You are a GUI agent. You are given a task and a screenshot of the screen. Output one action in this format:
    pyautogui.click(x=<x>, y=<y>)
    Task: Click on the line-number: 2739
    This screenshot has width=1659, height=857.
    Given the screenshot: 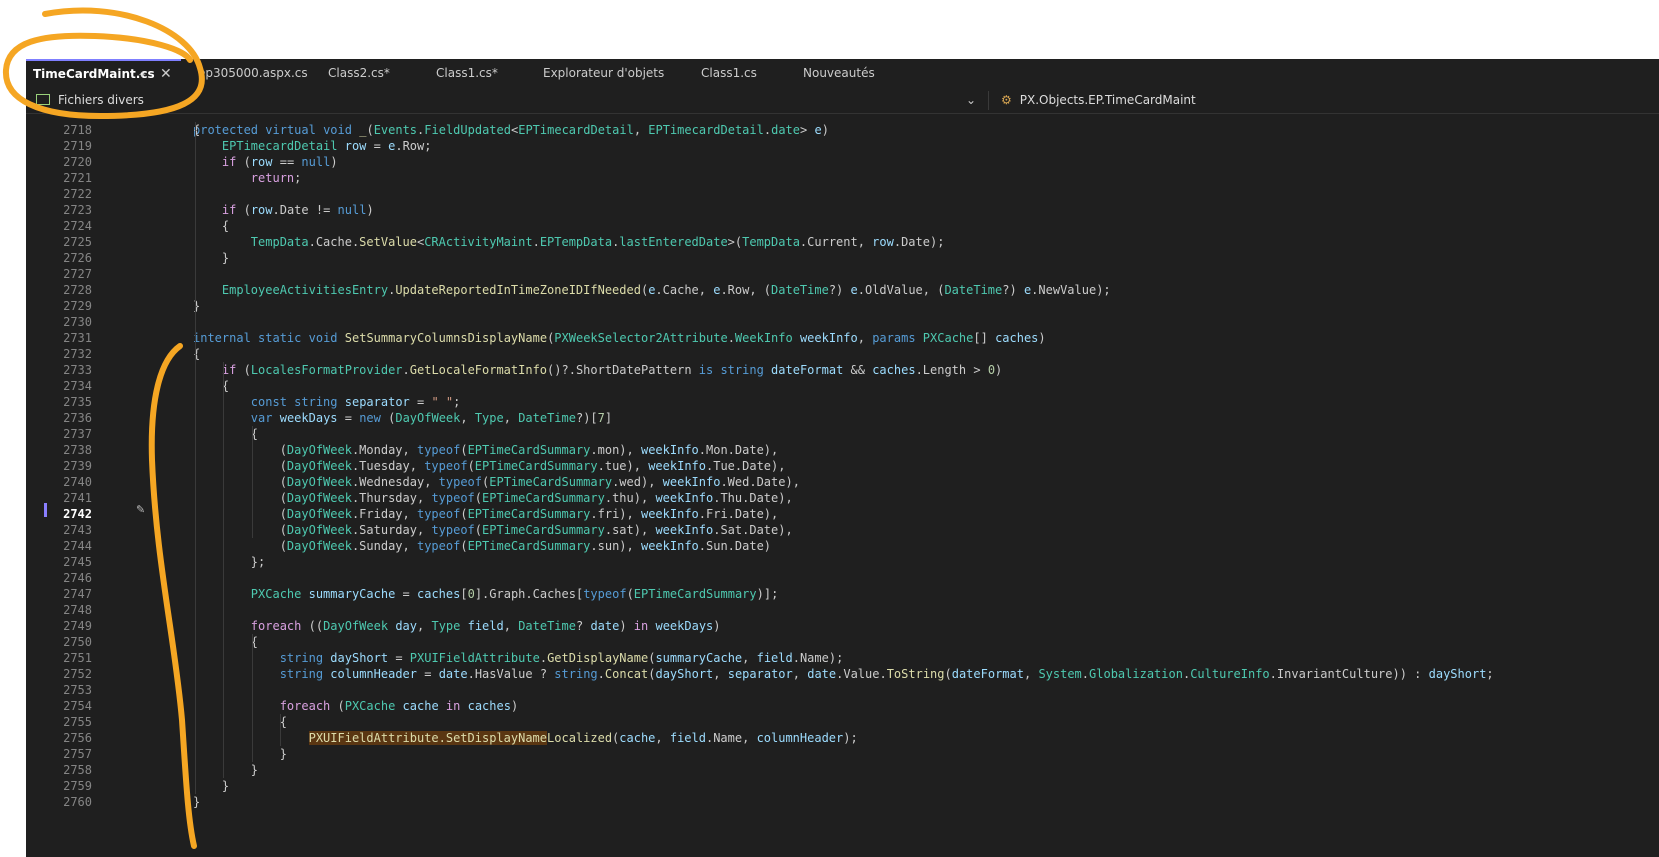 What is the action you would take?
    pyautogui.click(x=77, y=466)
    